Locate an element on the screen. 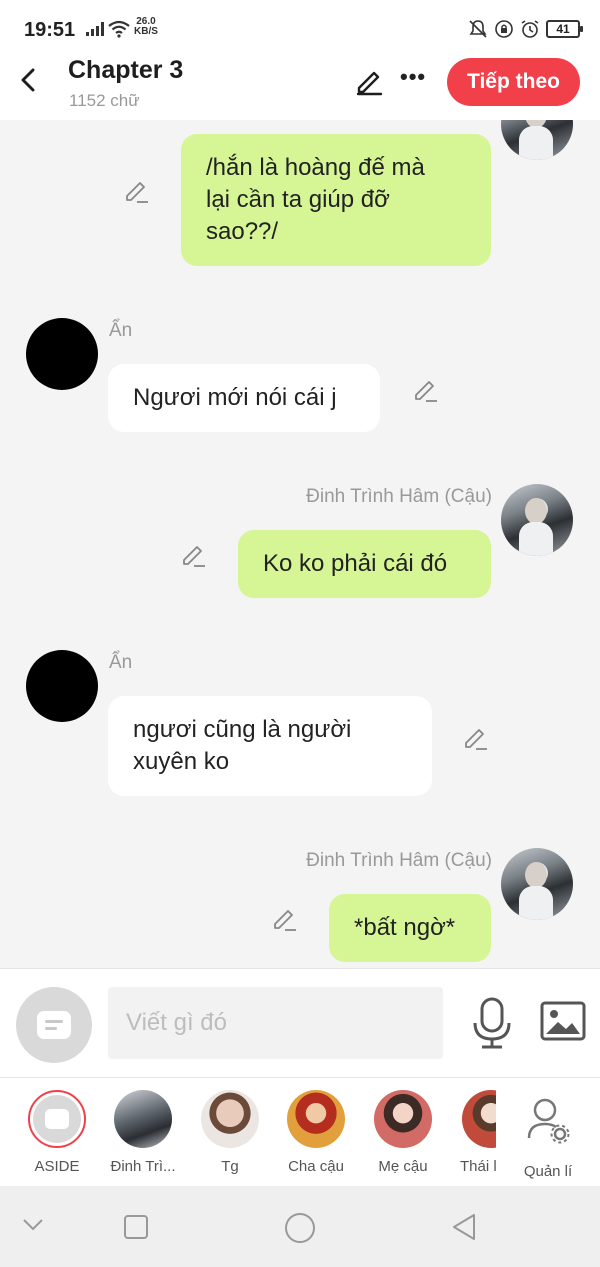 The image size is (600, 1267). message-line: sao??/ is located at coordinates (242, 231).